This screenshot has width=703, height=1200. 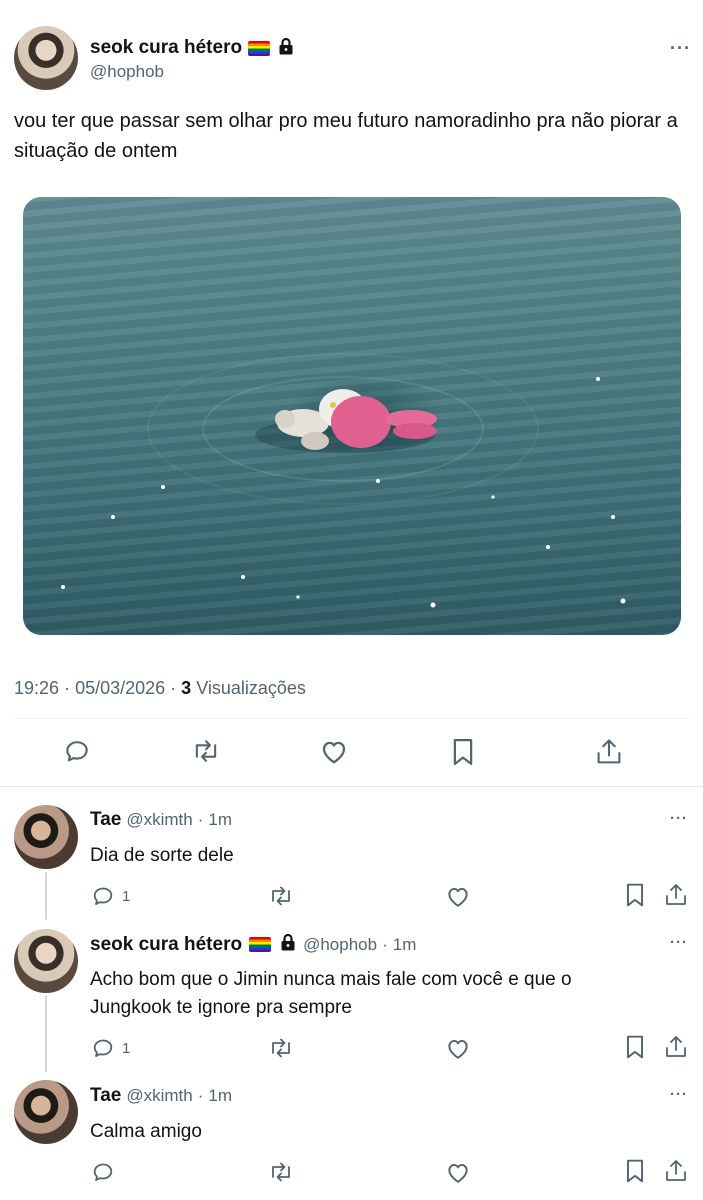 I want to click on reply-header: seok cura hétero @hophob · 1m, so click(x=253, y=944).